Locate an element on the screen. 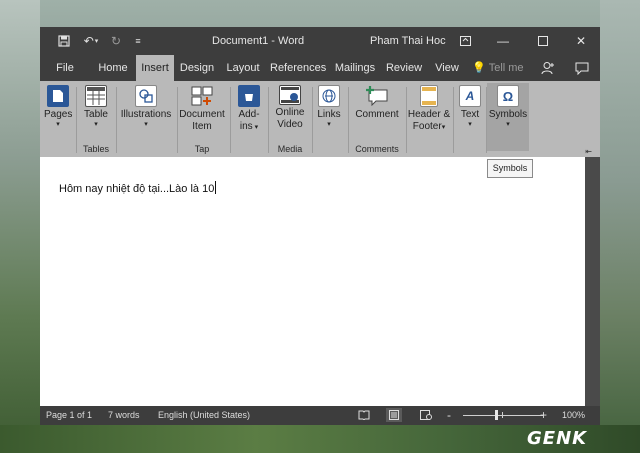 This screenshot has width=640, height=453. zoom-in-button: + is located at coordinates (543, 415).